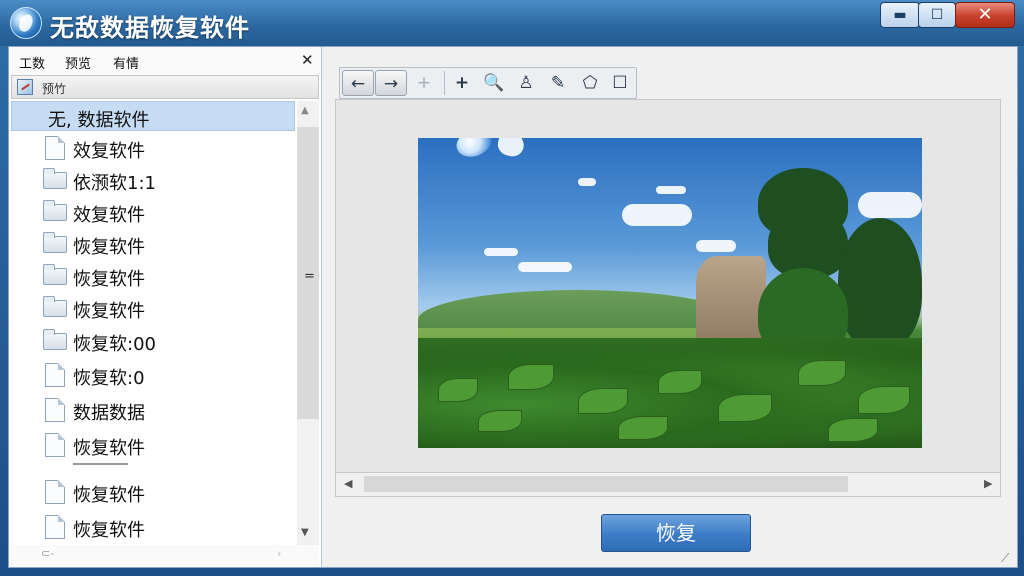 The width and height of the screenshot is (1024, 576). I want to click on tag-icon: ⬠, so click(590, 83).